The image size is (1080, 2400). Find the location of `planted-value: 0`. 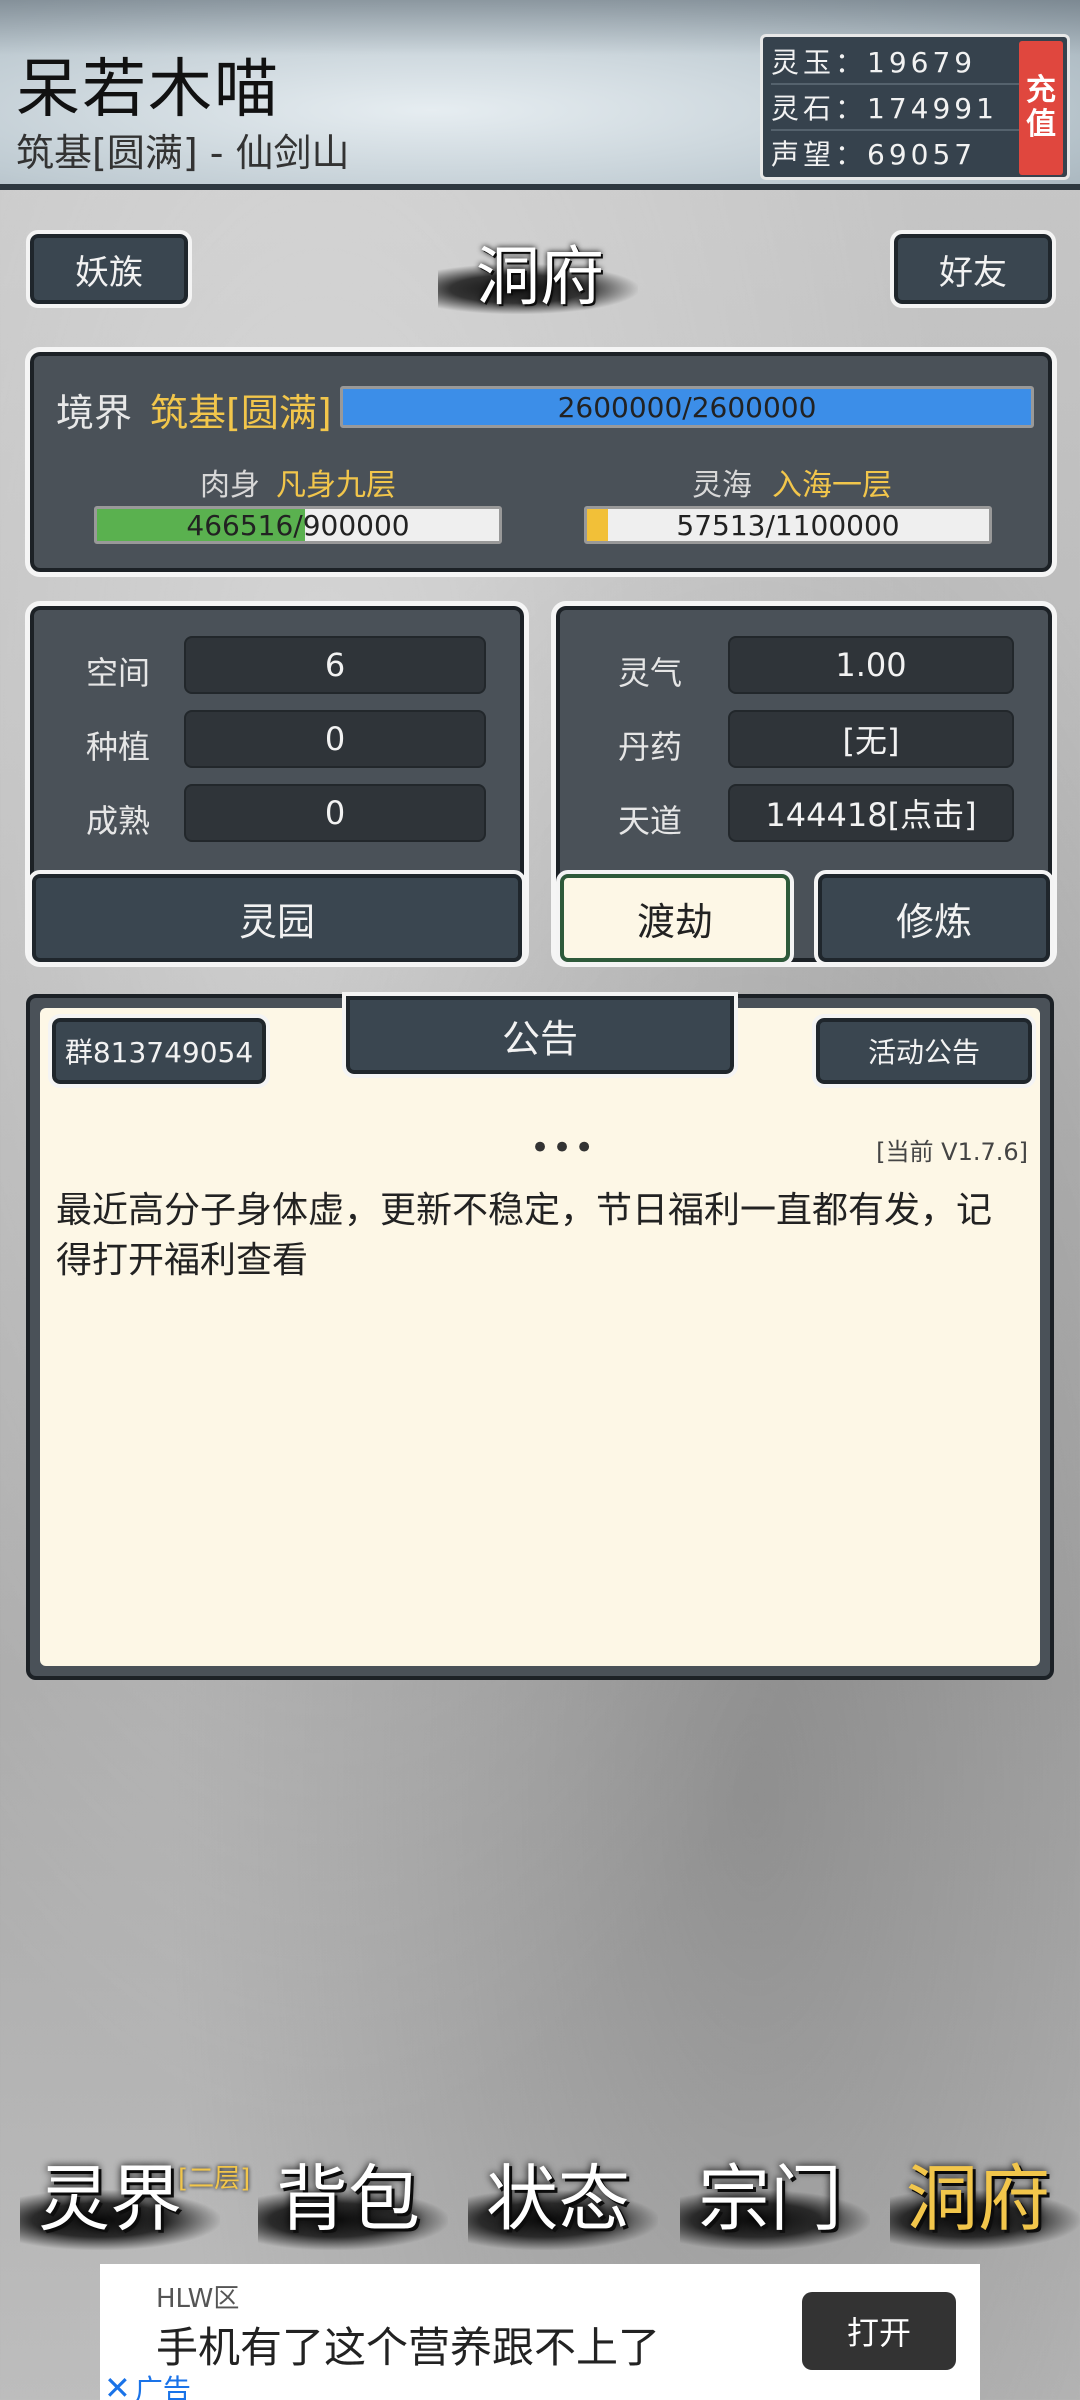

planted-value: 0 is located at coordinates (335, 739).